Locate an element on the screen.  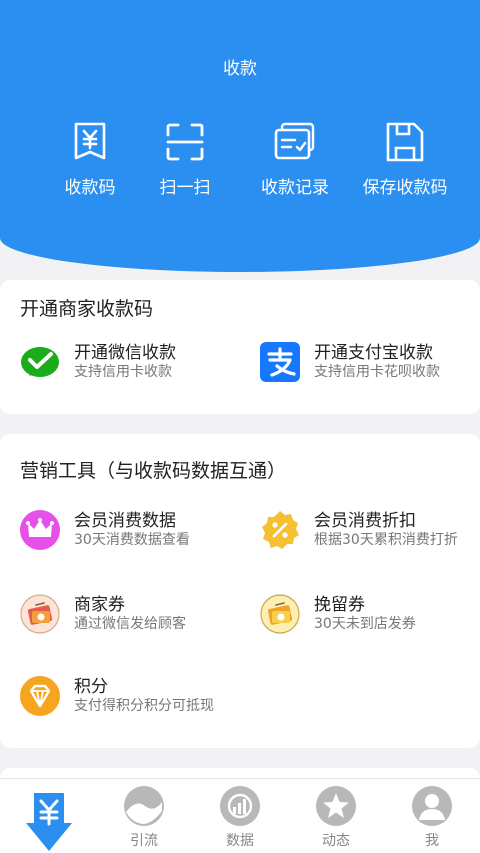
crown-icon is located at coordinates (40, 530).